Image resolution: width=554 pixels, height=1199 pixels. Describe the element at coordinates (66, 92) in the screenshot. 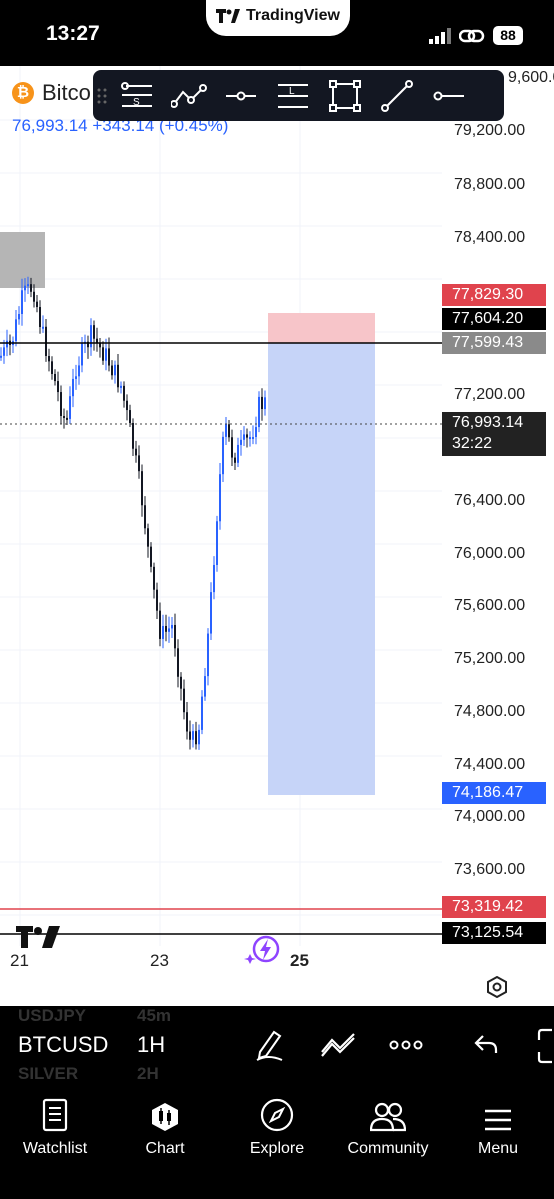

I see `symbol-name: Bitco` at that location.